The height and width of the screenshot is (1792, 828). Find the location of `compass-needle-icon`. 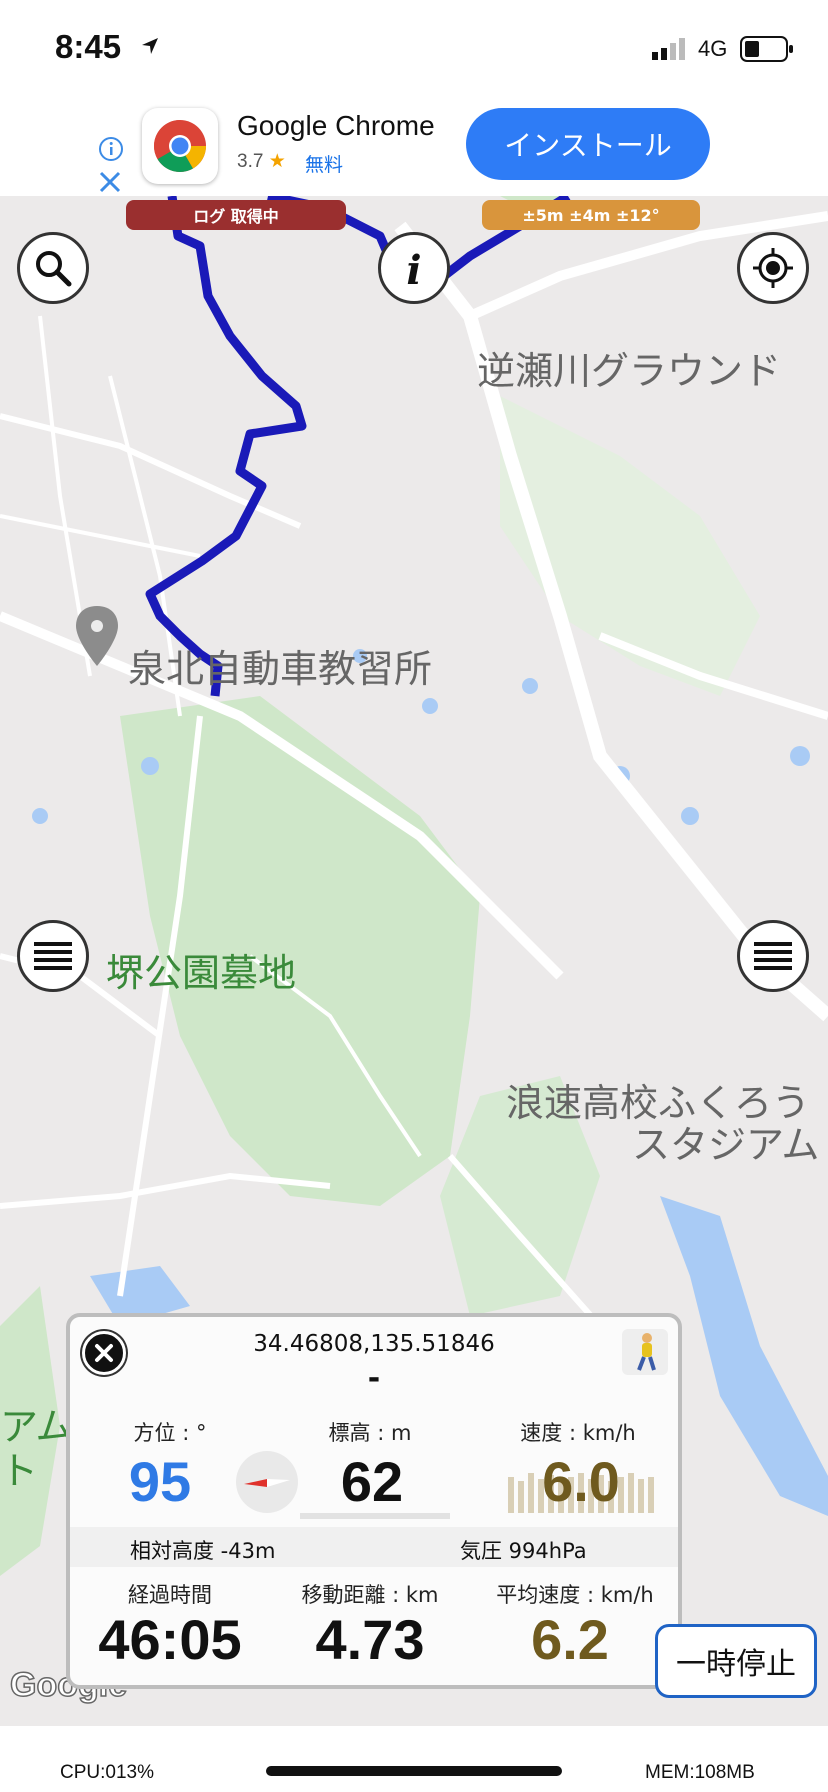

compass-needle-icon is located at coordinates (267, 1483).